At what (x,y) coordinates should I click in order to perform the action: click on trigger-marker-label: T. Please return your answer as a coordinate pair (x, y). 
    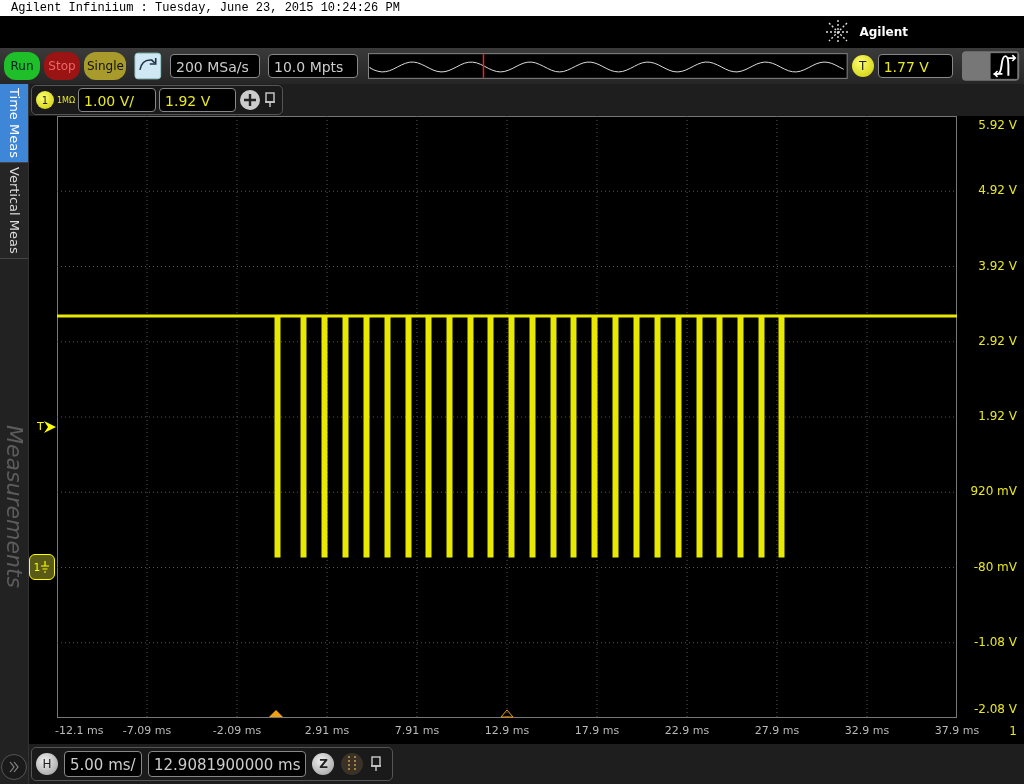
    Looking at the image, I should click on (40, 426).